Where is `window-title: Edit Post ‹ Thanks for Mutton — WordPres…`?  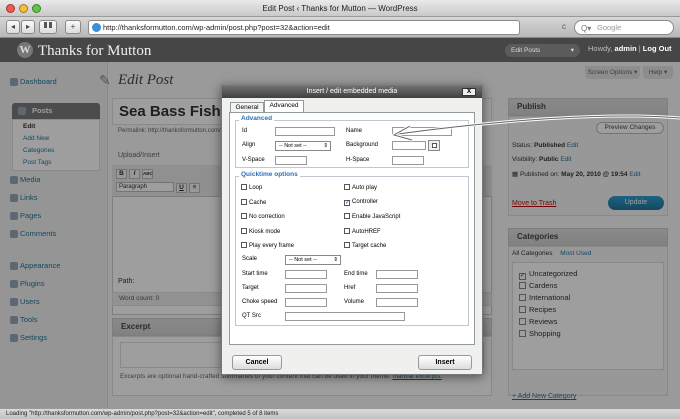 window-title: Edit Post ‹ Thanks for Mutton — WordPres… is located at coordinates (340, 8).